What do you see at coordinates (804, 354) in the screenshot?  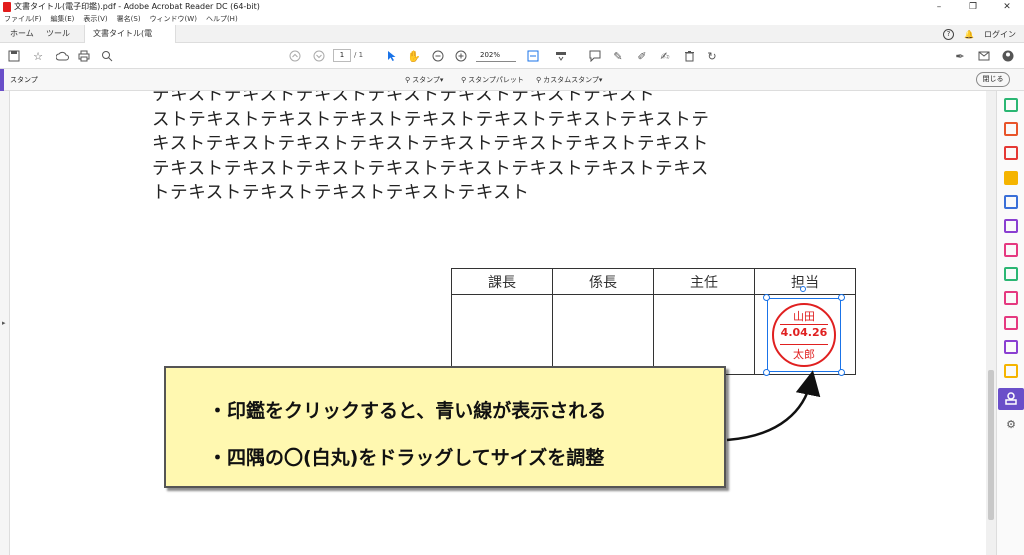 I see `seal-name-bottom: 太郎` at bounding box center [804, 354].